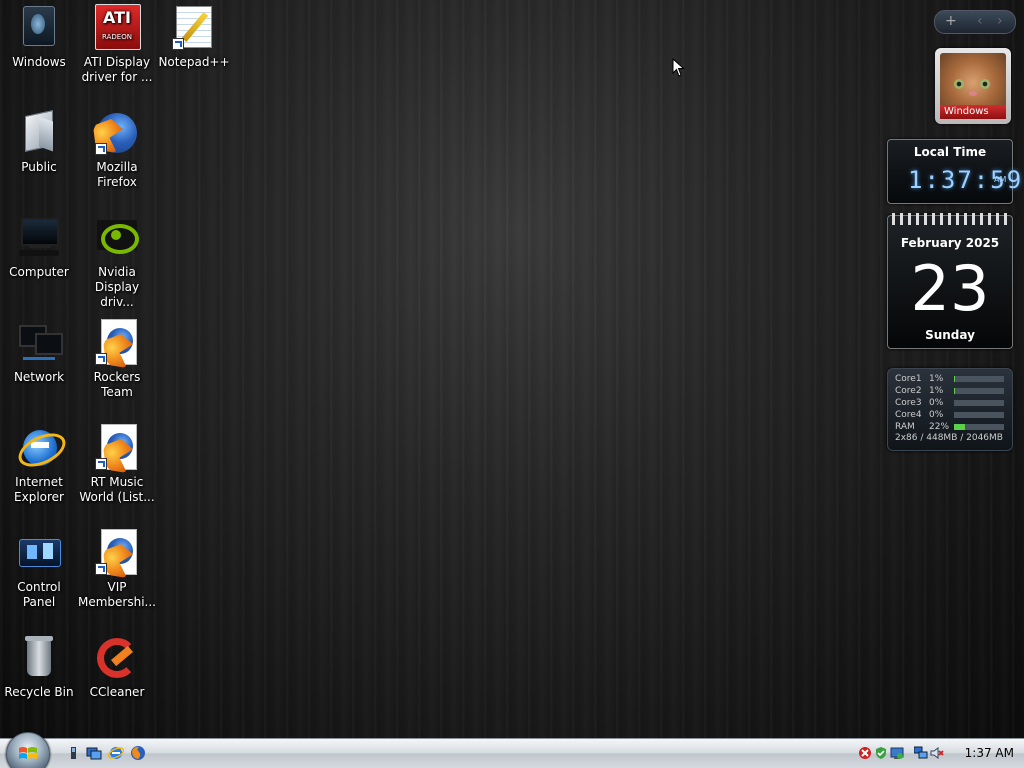 The image size is (1024, 768). Describe the element at coordinates (954, 171) in the screenshot. I see `clock-gadget: Local Time 1:37:59 AM` at that location.